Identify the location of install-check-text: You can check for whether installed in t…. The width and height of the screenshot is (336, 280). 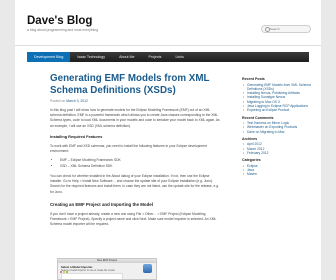
(134, 184).